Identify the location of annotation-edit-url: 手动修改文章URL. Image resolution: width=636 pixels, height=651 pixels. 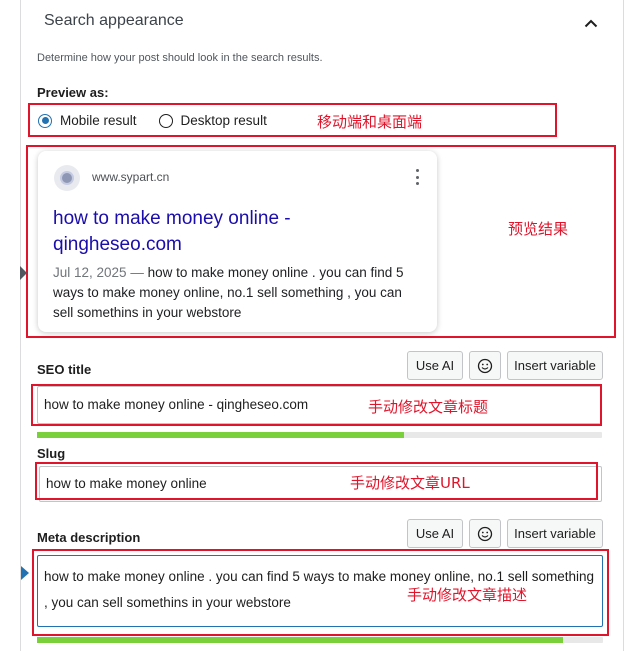
(410, 483).